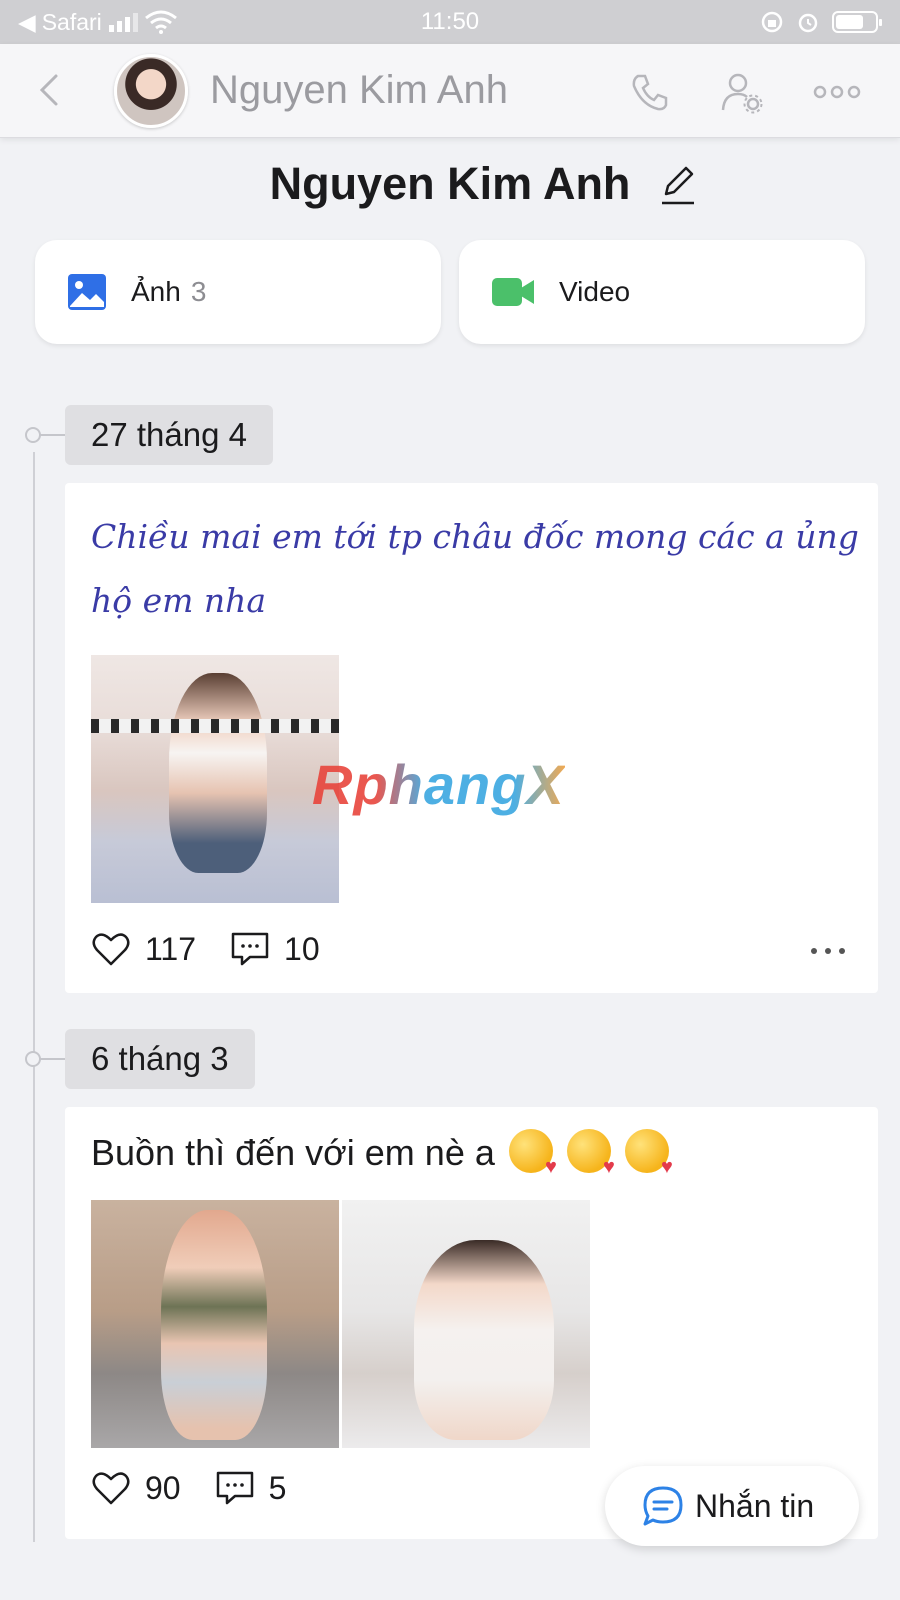 The height and width of the screenshot is (1600, 900). What do you see at coordinates (742, 92) in the screenshot?
I see `user-settings-icon` at bounding box center [742, 92].